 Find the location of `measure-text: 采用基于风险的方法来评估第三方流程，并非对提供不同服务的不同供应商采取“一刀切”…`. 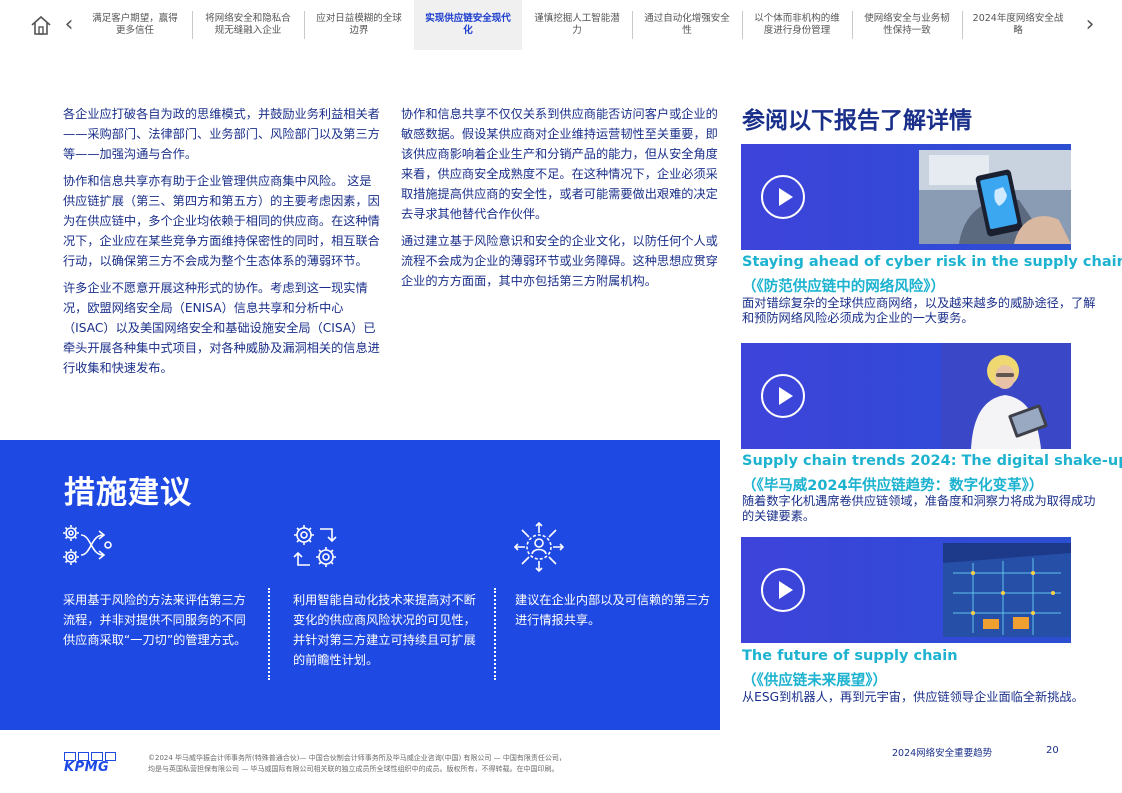

measure-text: 采用基于风险的方法来评估第三方流程，并非对提供不同服务的不同供应商采取“一刀切”… is located at coordinates (155, 620).